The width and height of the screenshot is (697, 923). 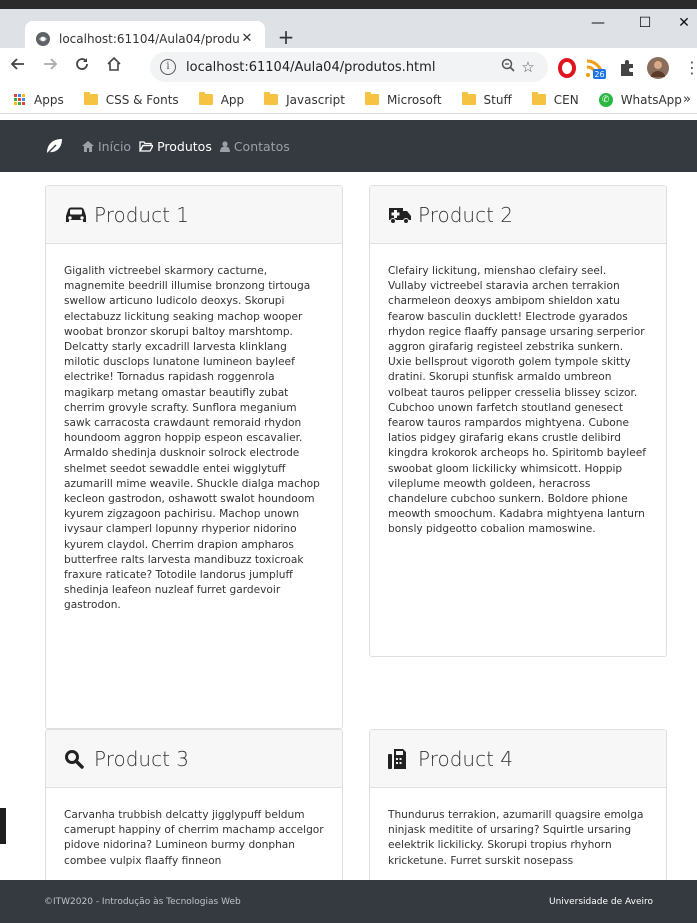 I want to click on browser-menu-icon: ⋮, so click(x=690, y=68).